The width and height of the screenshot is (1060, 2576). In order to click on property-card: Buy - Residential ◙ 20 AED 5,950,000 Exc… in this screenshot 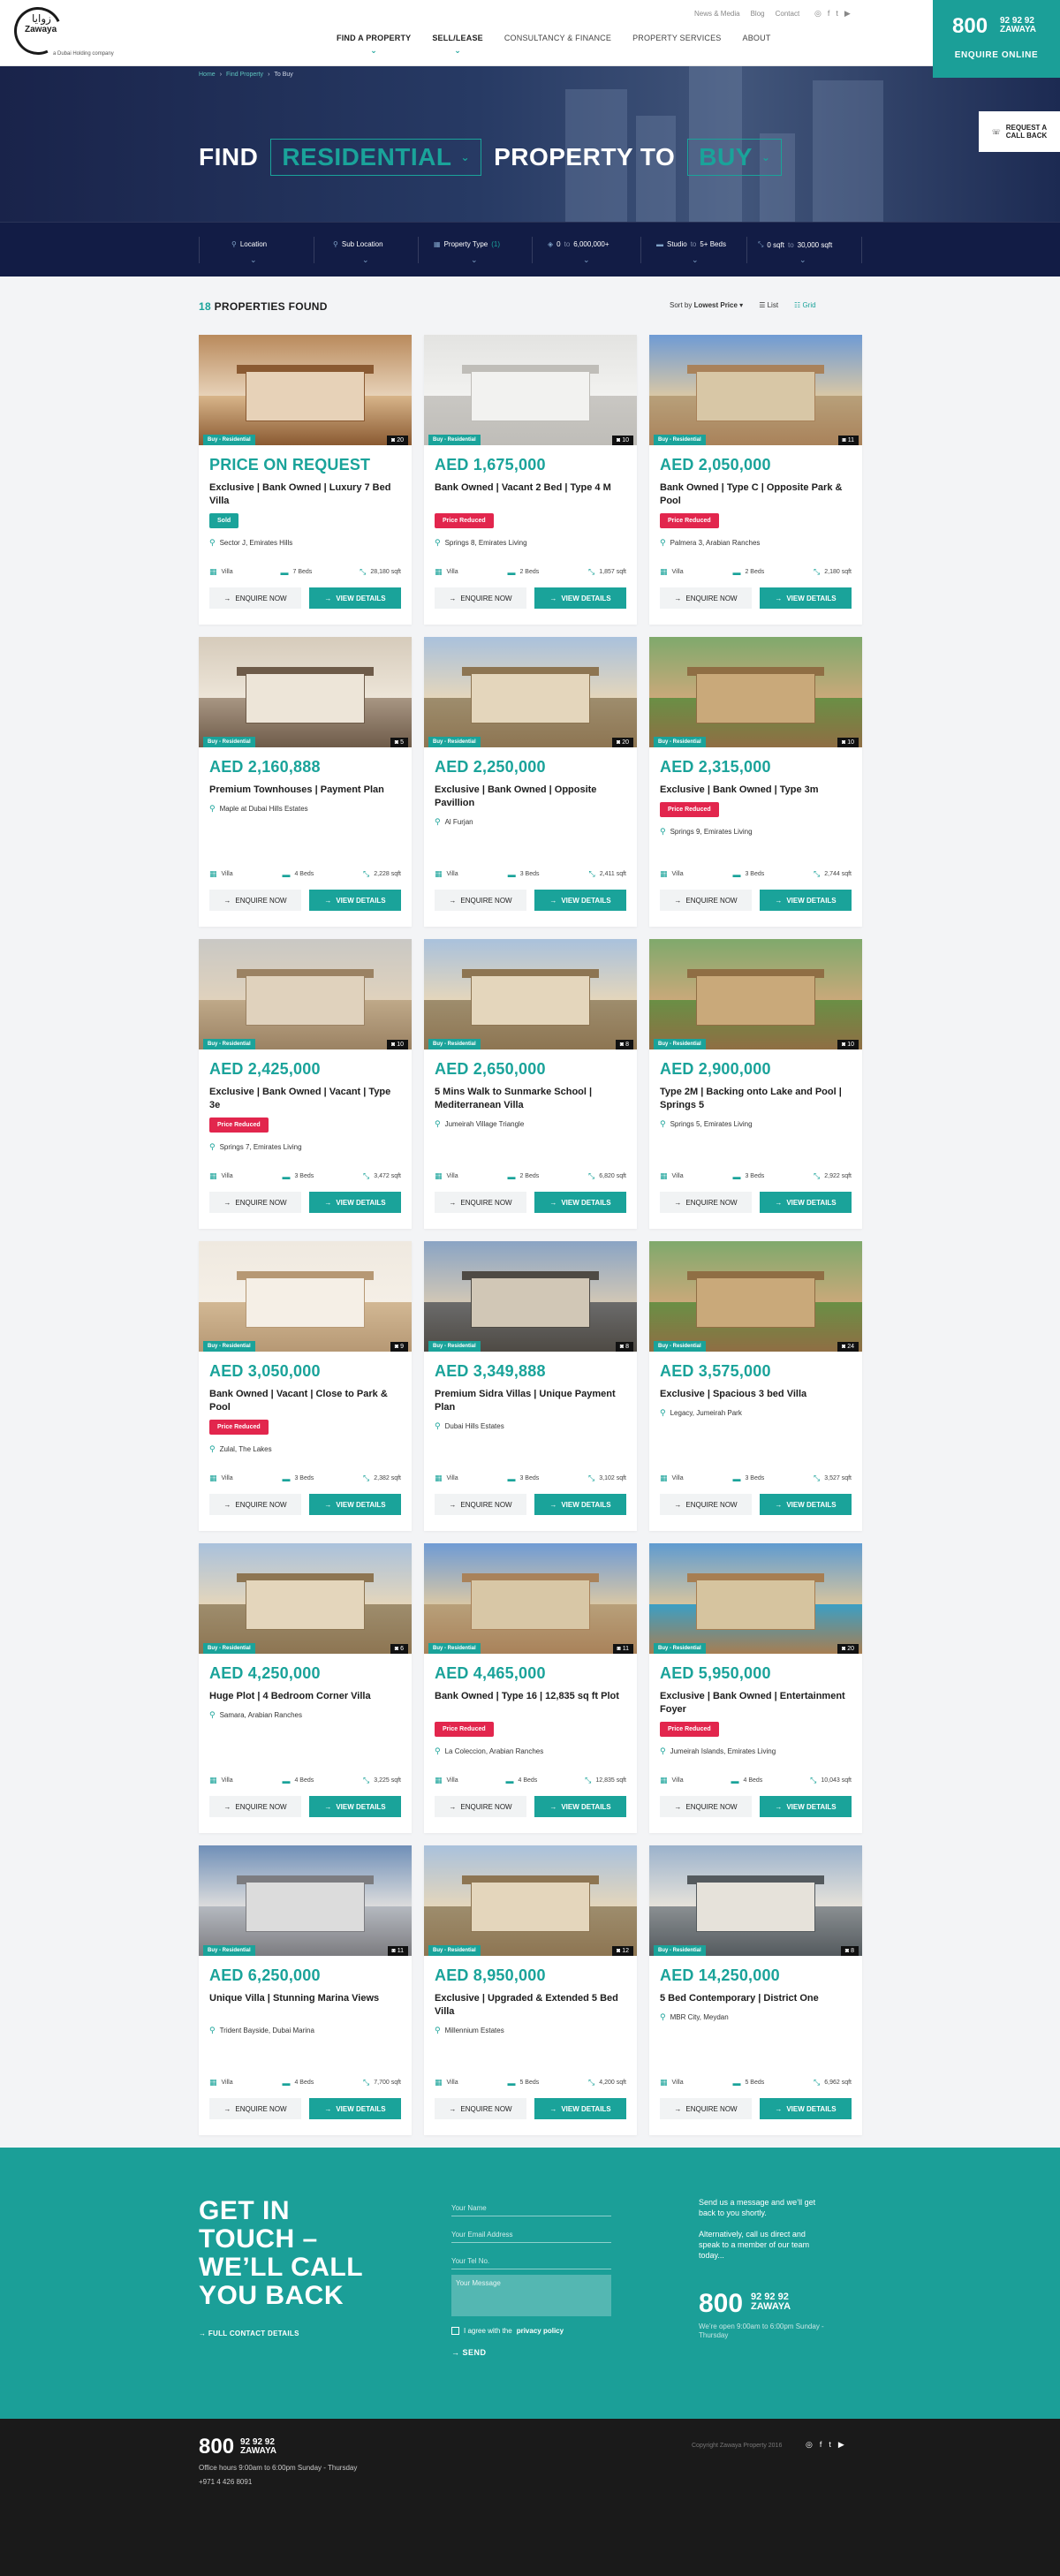, I will do `click(755, 1688)`.